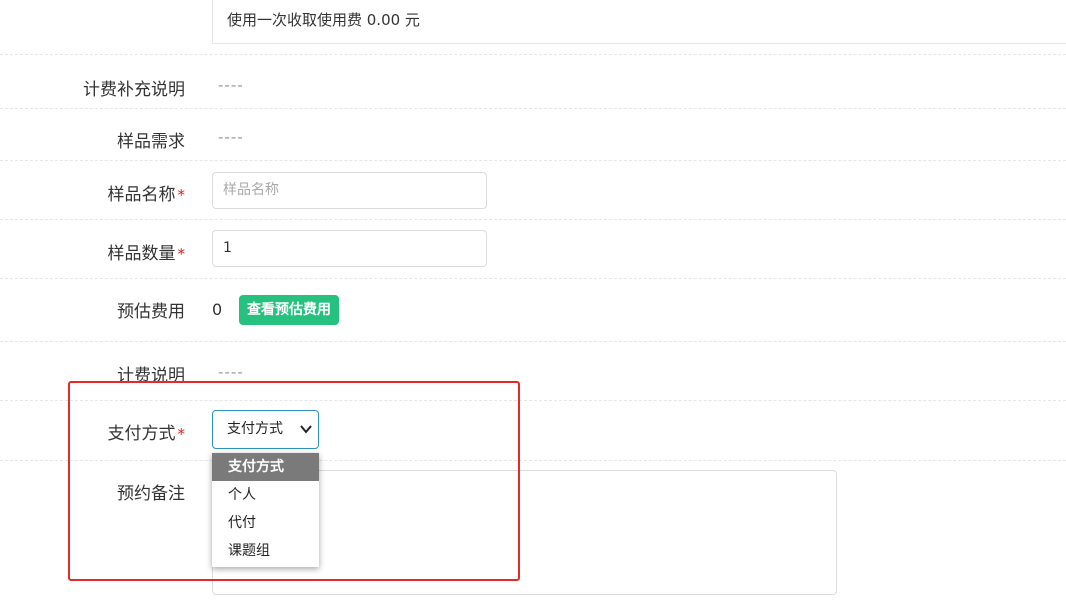 Image resolution: width=1066 pixels, height=605 pixels. Describe the element at coordinates (134, 90) in the screenshot. I see `billing-supplement-label: 计费补充说明` at that location.